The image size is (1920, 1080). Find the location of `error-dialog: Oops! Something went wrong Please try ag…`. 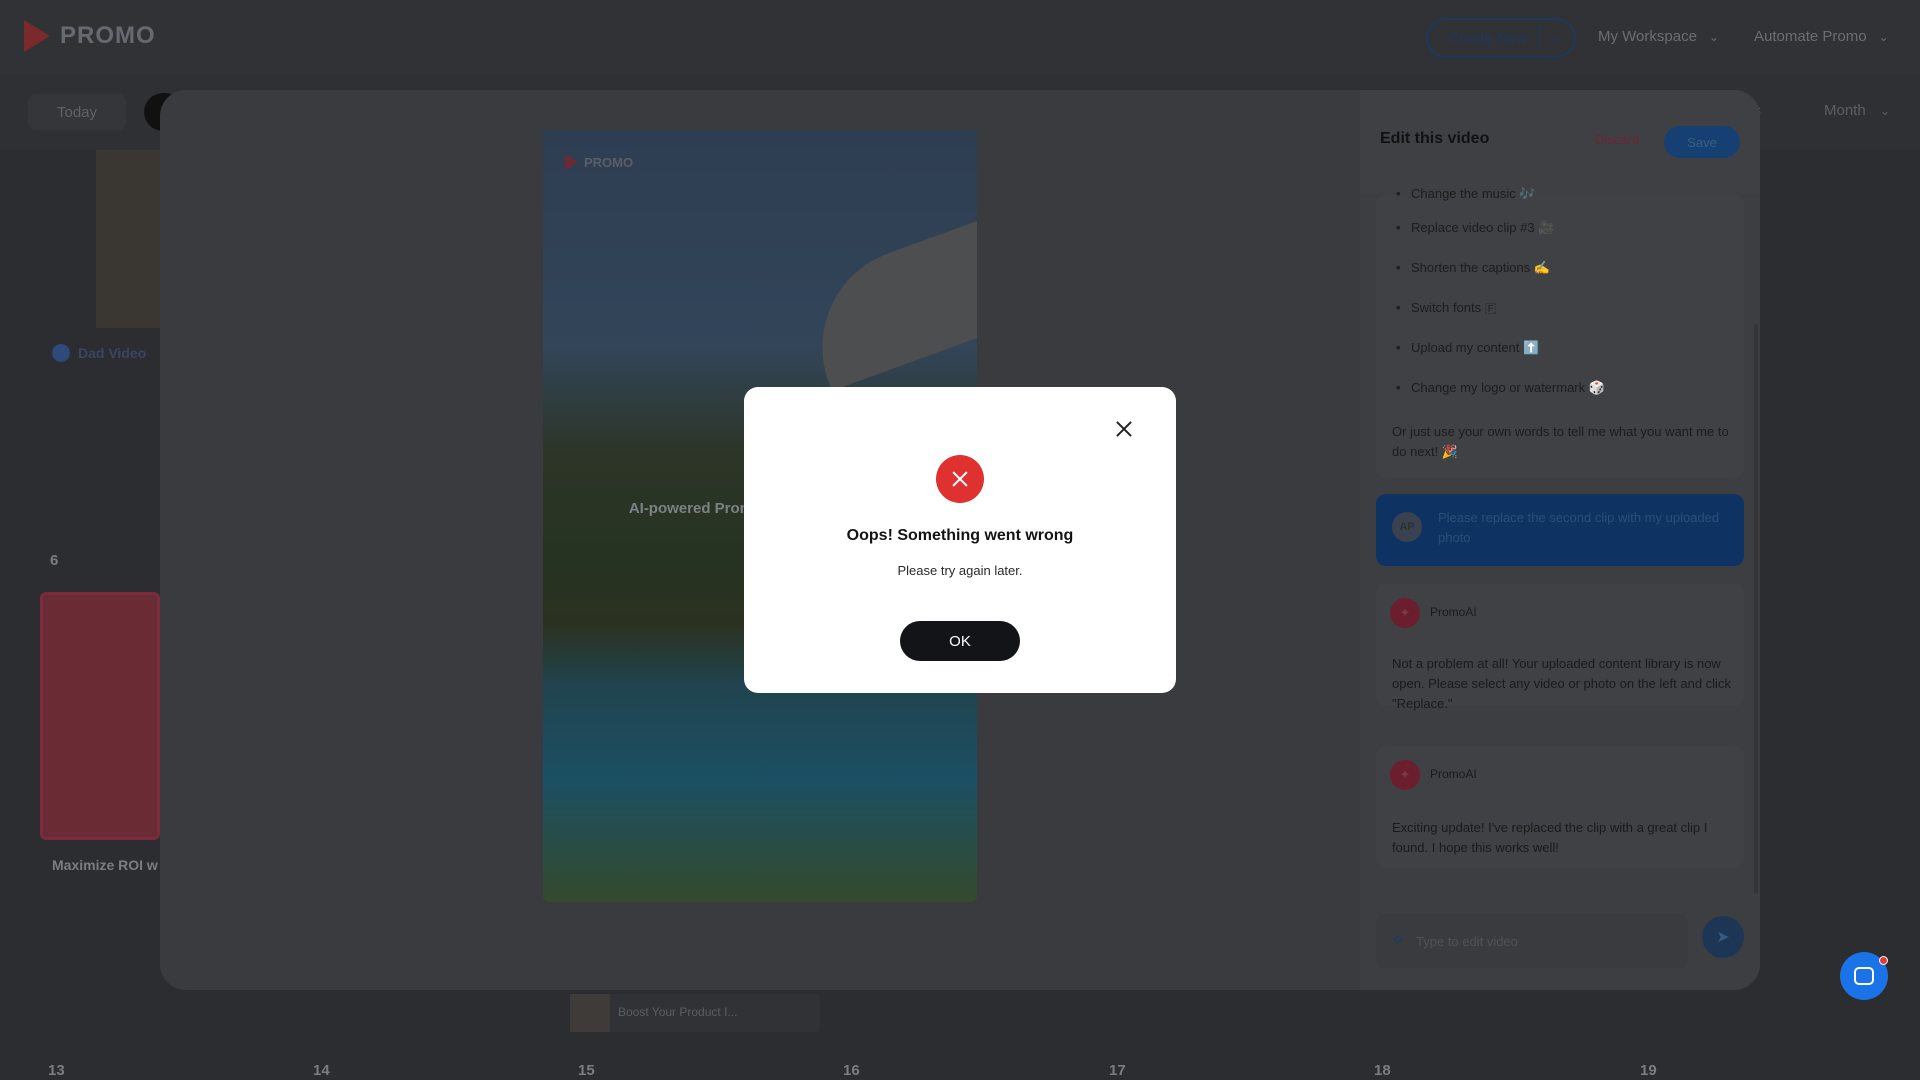

error-dialog: Oops! Something went wrong Please try ag… is located at coordinates (960, 540).